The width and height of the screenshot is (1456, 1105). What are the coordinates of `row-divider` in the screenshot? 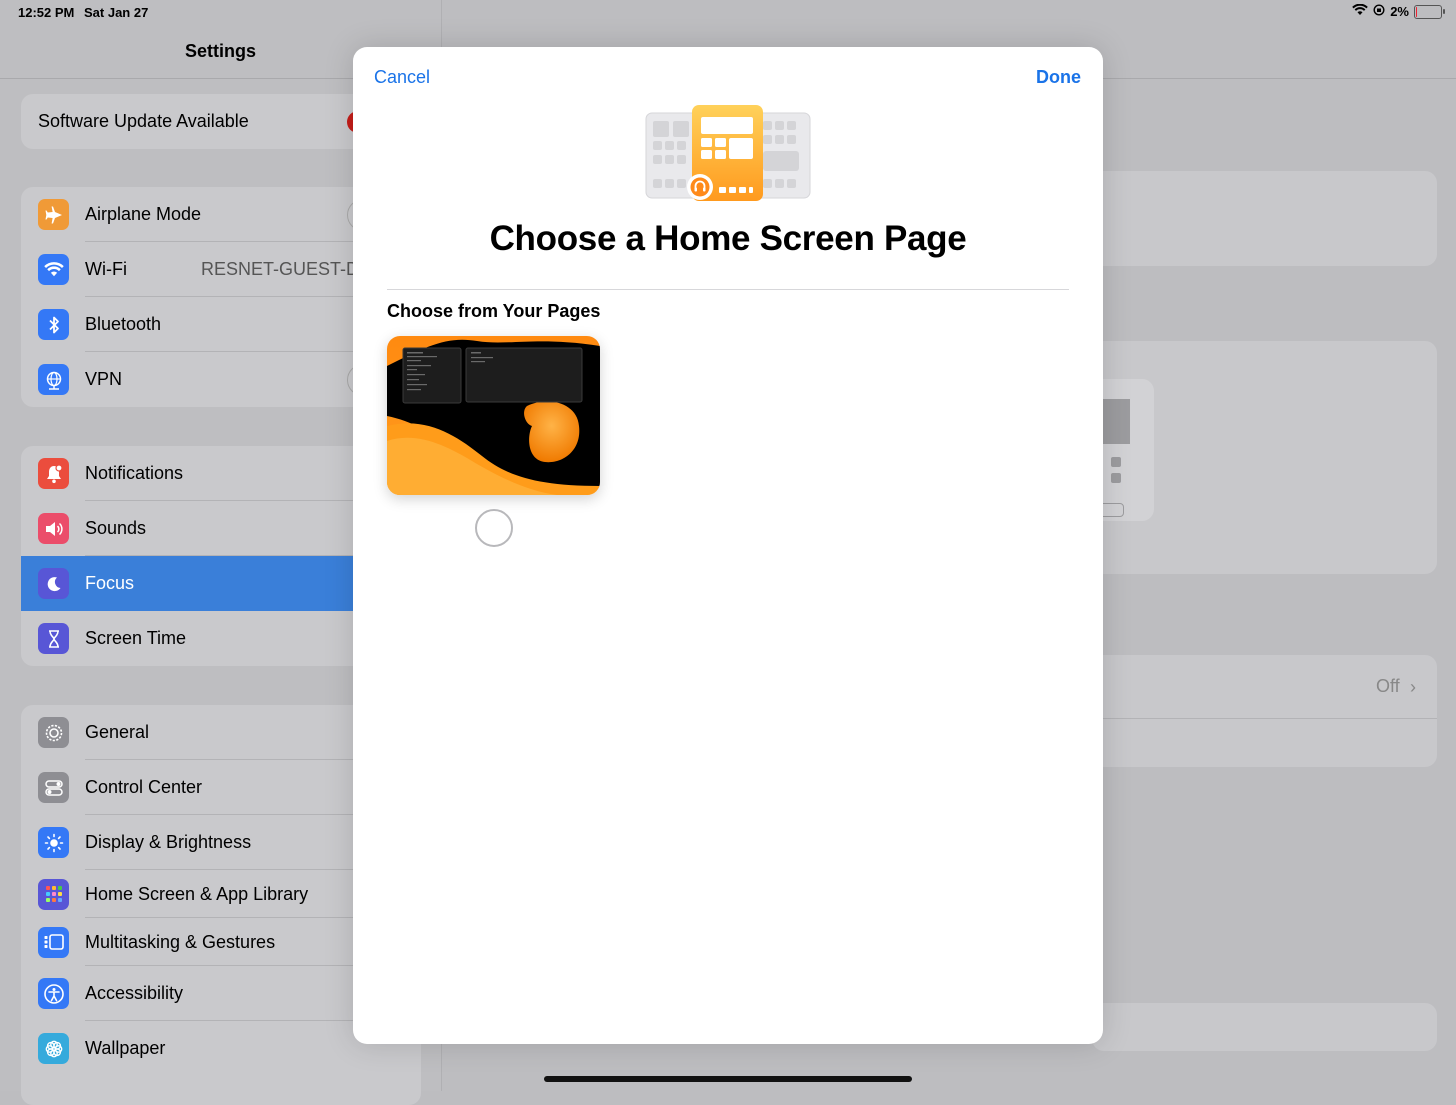 It's located at (1264, 718).